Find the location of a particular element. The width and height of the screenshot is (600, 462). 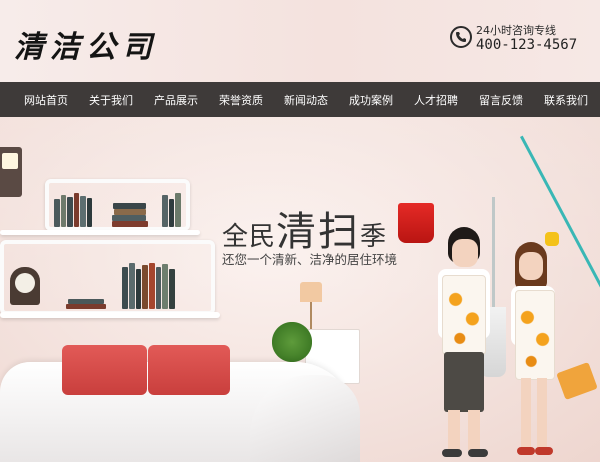

nav-item-products: 产品展示 is located at coordinates (176, 100).